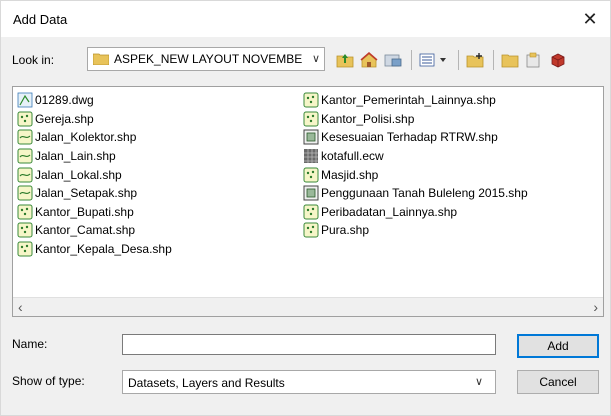 The image size is (611, 416). What do you see at coordinates (415, 212) in the screenshot?
I see `list-item: Peribadatan_Lainnya.shp` at bounding box center [415, 212].